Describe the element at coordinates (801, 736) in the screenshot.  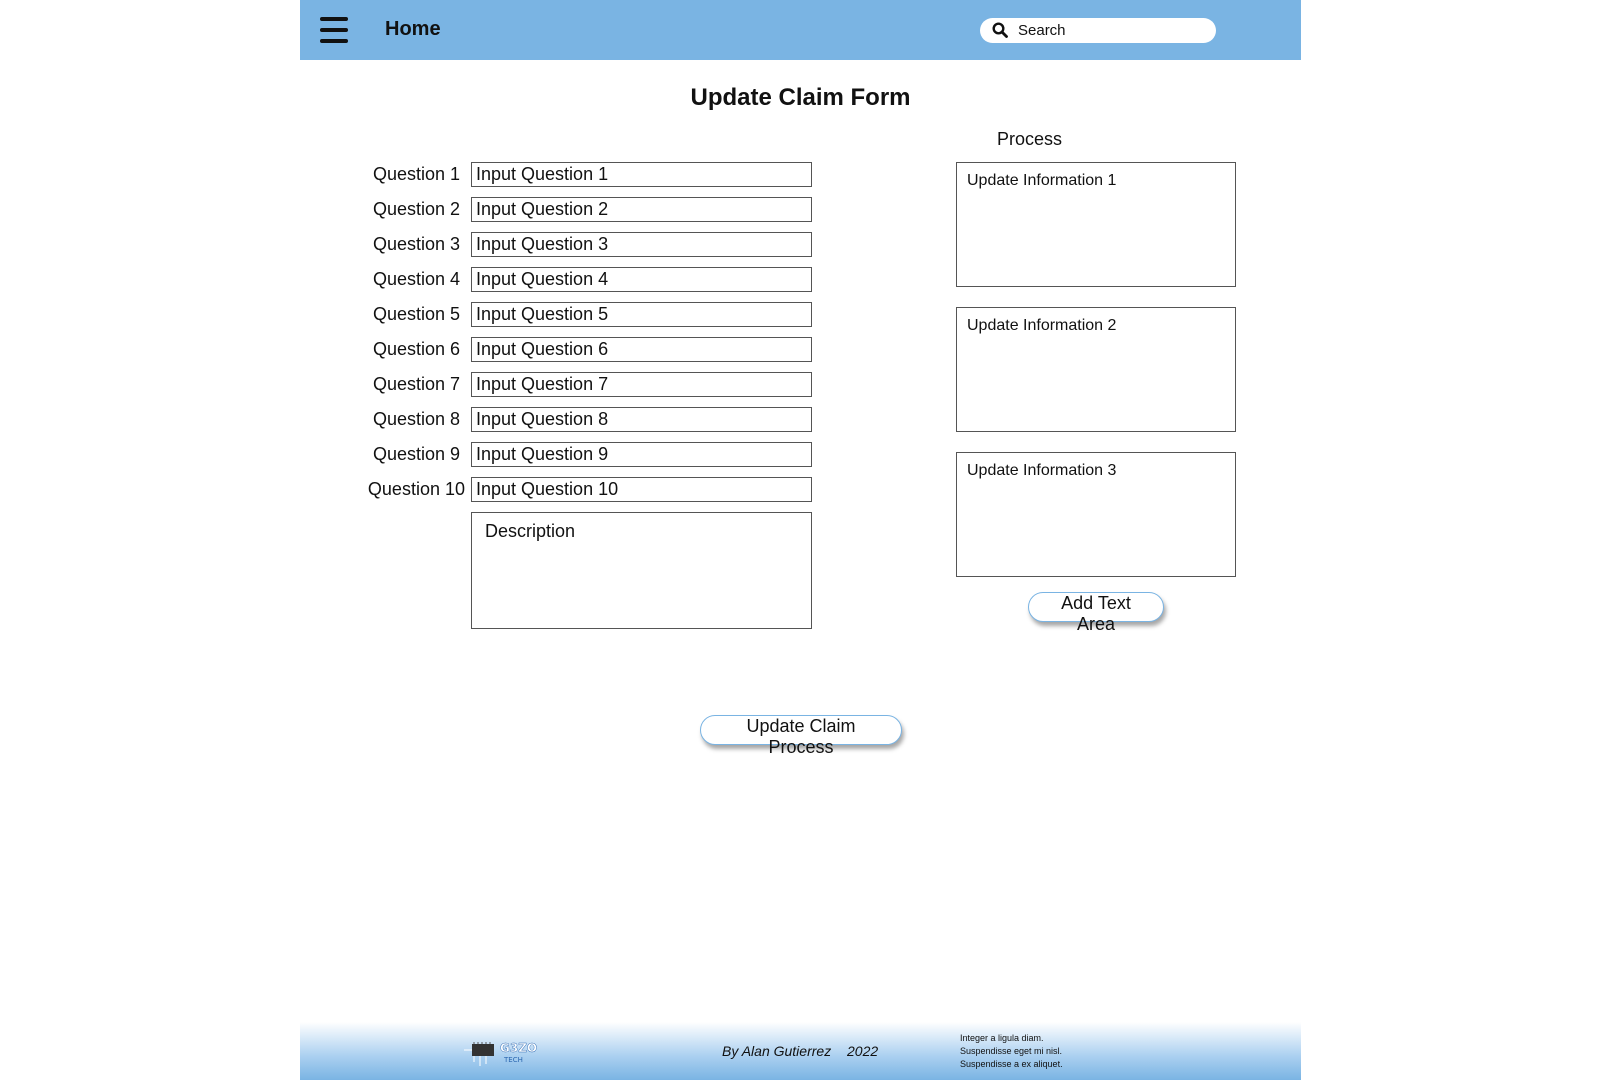
I see `update-claim-process-button: Update Claim Process` at that location.